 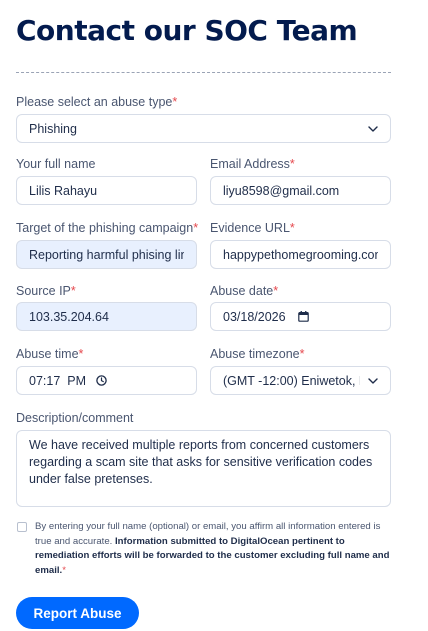 What do you see at coordinates (291, 380) in the screenshot?
I see `abuse-timezone-value: (GMT -12:00) Eniwetok, Kwajalein` at bounding box center [291, 380].